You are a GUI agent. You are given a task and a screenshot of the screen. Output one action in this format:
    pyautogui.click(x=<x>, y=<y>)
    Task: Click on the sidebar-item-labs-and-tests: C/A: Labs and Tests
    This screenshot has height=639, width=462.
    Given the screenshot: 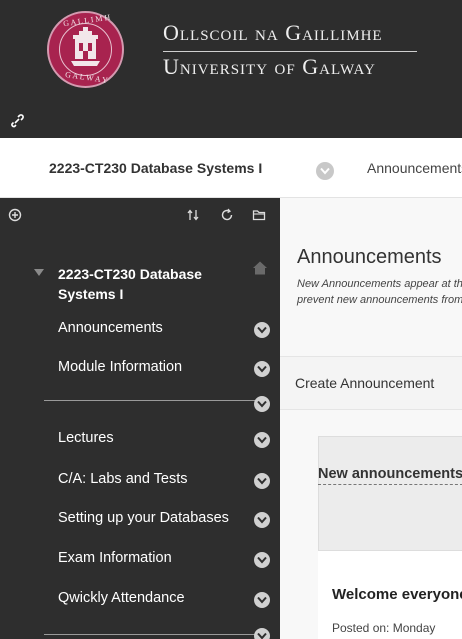 What is the action you would take?
    pyautogui.click(x=168, y=482)
    